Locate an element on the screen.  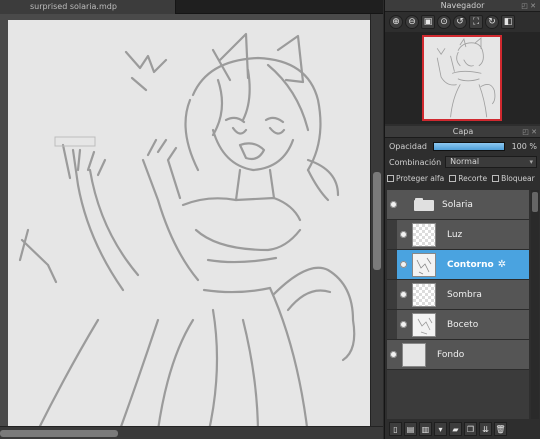
layer-contorno: Contorno ✲ is located at coordinates (458, 265).